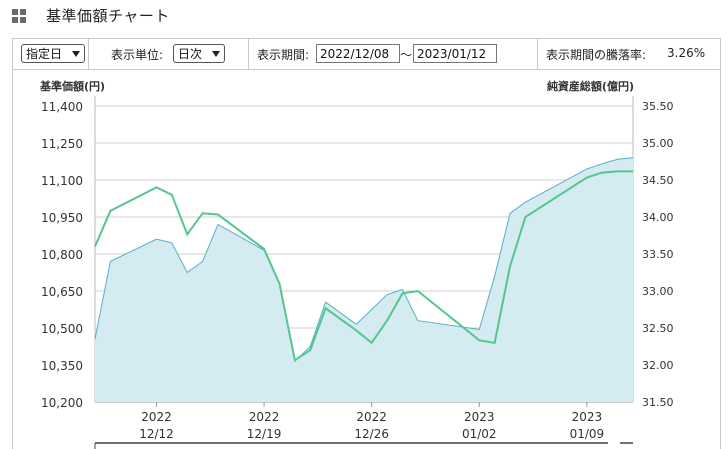 The width and height of the screenshot is (727, 449). Describe the element at coordinates (658, 106) in the screenshot. I see `right-tick-label: 35.50` at that location.